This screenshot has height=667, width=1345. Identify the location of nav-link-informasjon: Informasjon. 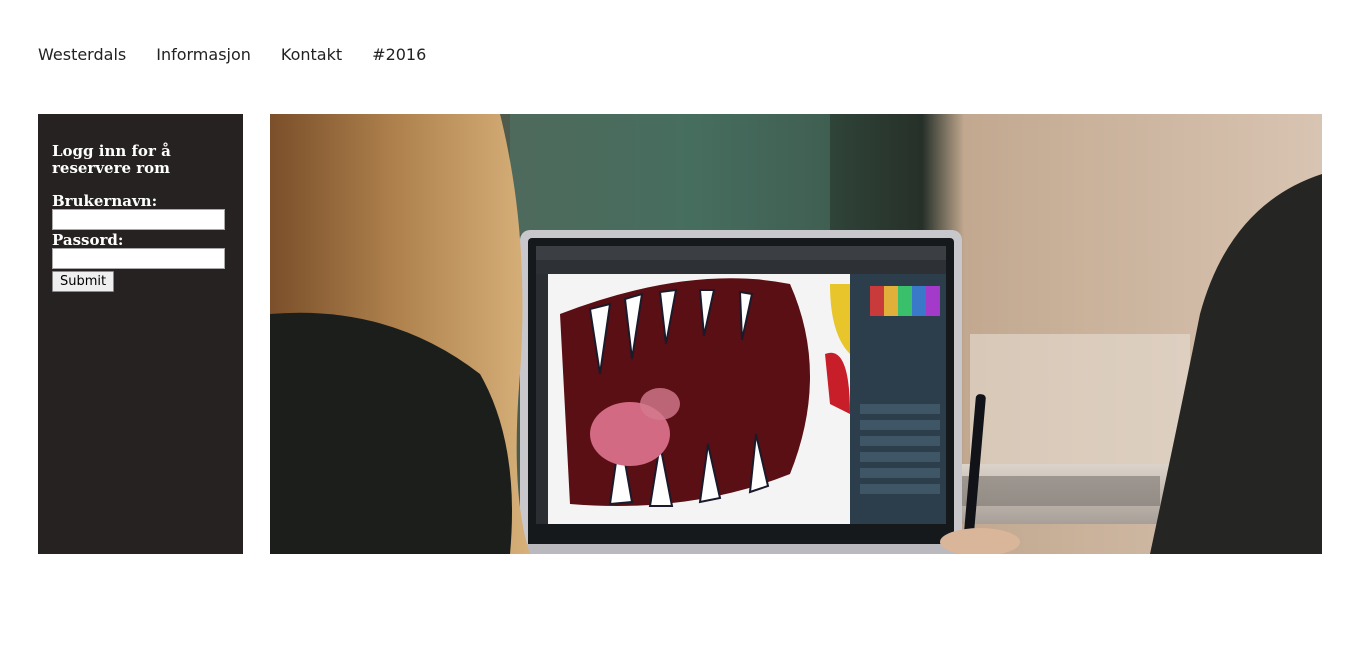
(203, 55).